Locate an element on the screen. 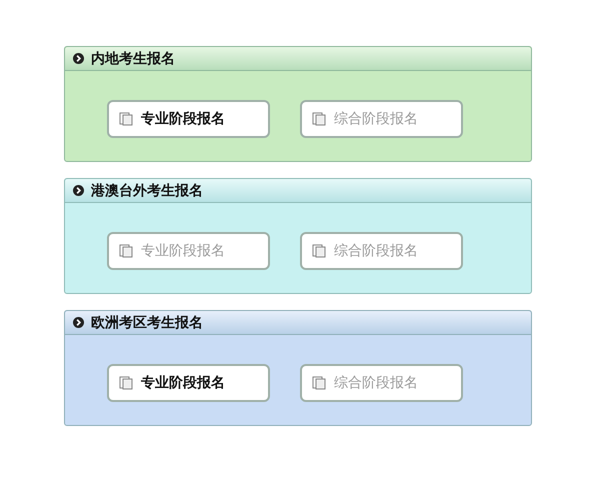 This screenshot has width=600, height=480. section-title: 港澳台外考生报名 is located at coordinates (147, 191).